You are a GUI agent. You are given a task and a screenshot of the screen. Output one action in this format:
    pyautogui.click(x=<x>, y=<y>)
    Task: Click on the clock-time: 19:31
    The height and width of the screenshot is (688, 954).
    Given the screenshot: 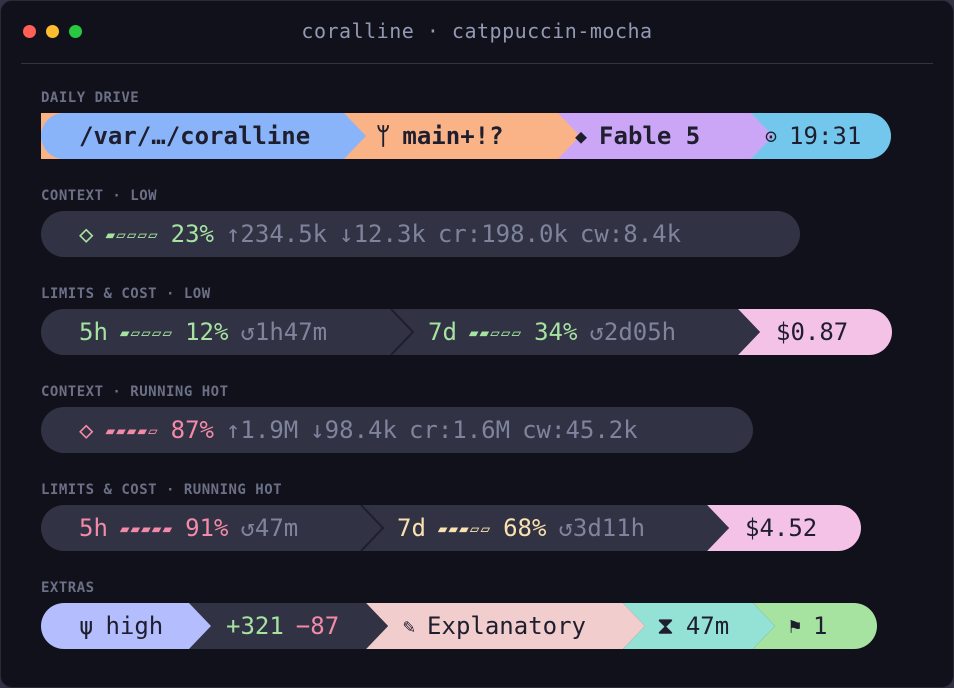 What is the action you would take?
    pyautogui.click(x=825, y=136)
    